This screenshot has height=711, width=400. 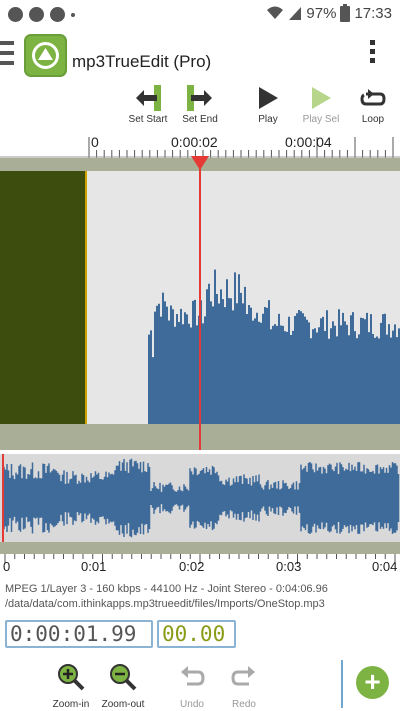 What do you see at coordinates (243, 676) in the screenshot?
I see `redo-icon` at bounding box center [243, 676].